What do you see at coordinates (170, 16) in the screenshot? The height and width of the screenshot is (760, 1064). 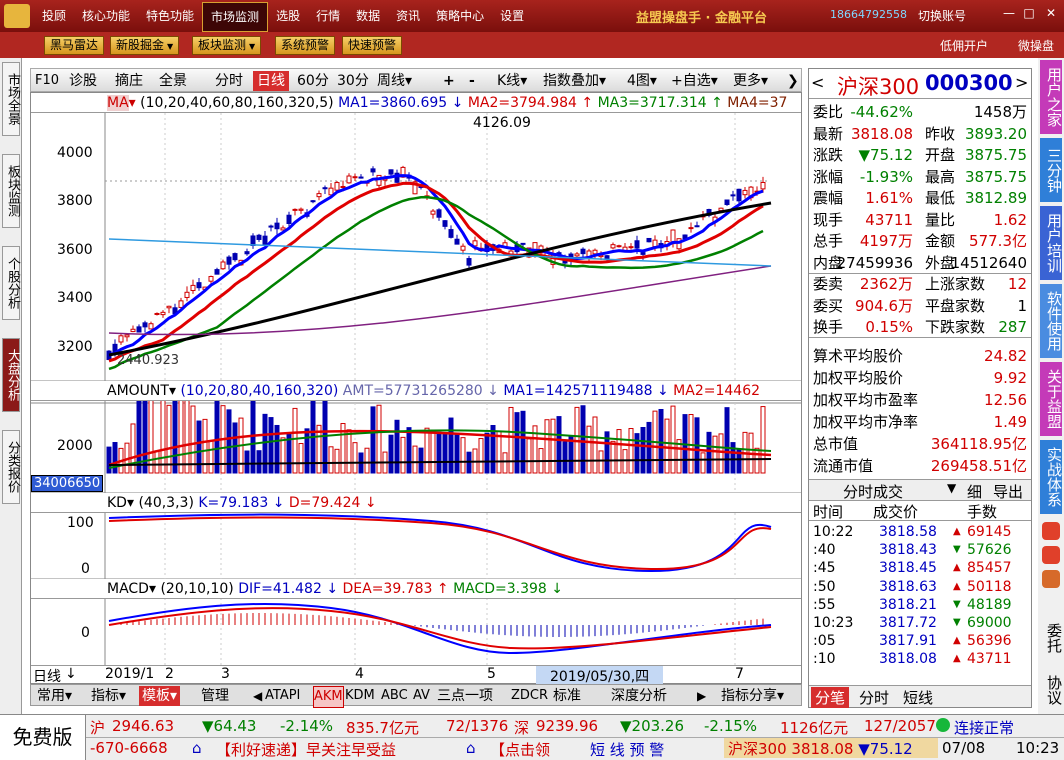 I see `menu-item-2: 特色功能` at bounding box center [170, 16].